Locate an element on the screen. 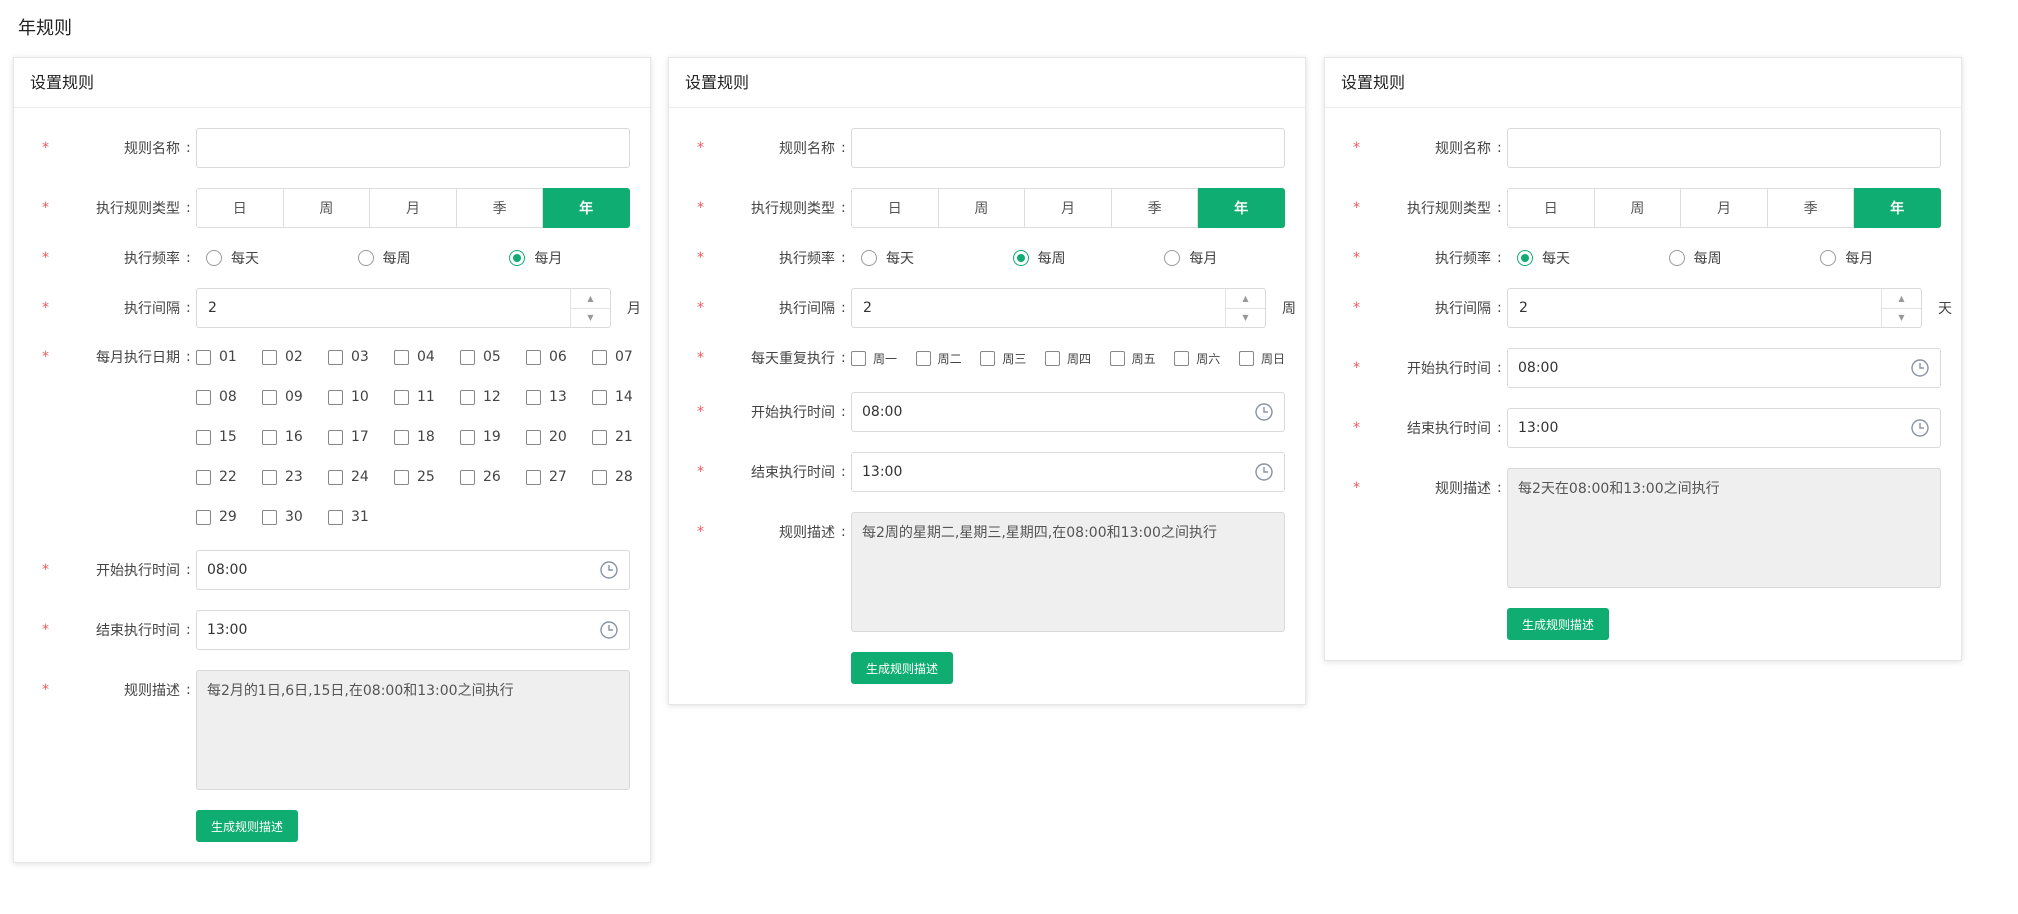 Image resolution: width=2018 pixels, height=914 pixels. day-checkbox-30: 30 is located at coordinates (295, 517).